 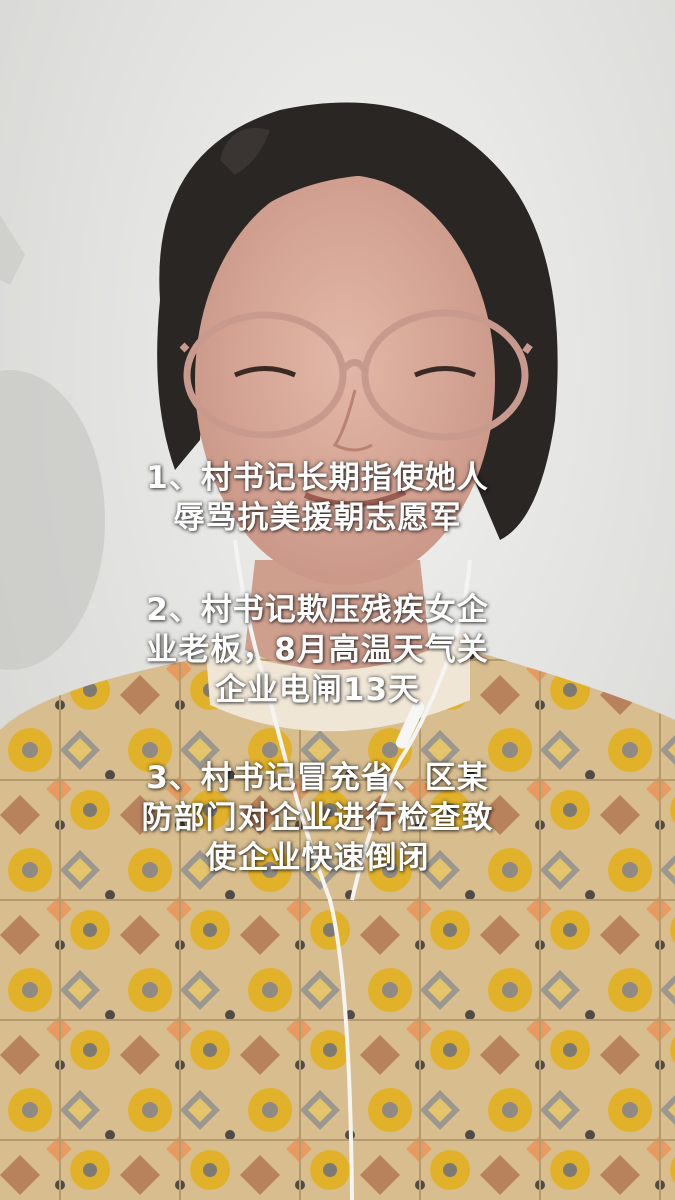 I want to click on caption-3-line-1: 3、村书记冒充省、区某, so click(x=317, y=778).